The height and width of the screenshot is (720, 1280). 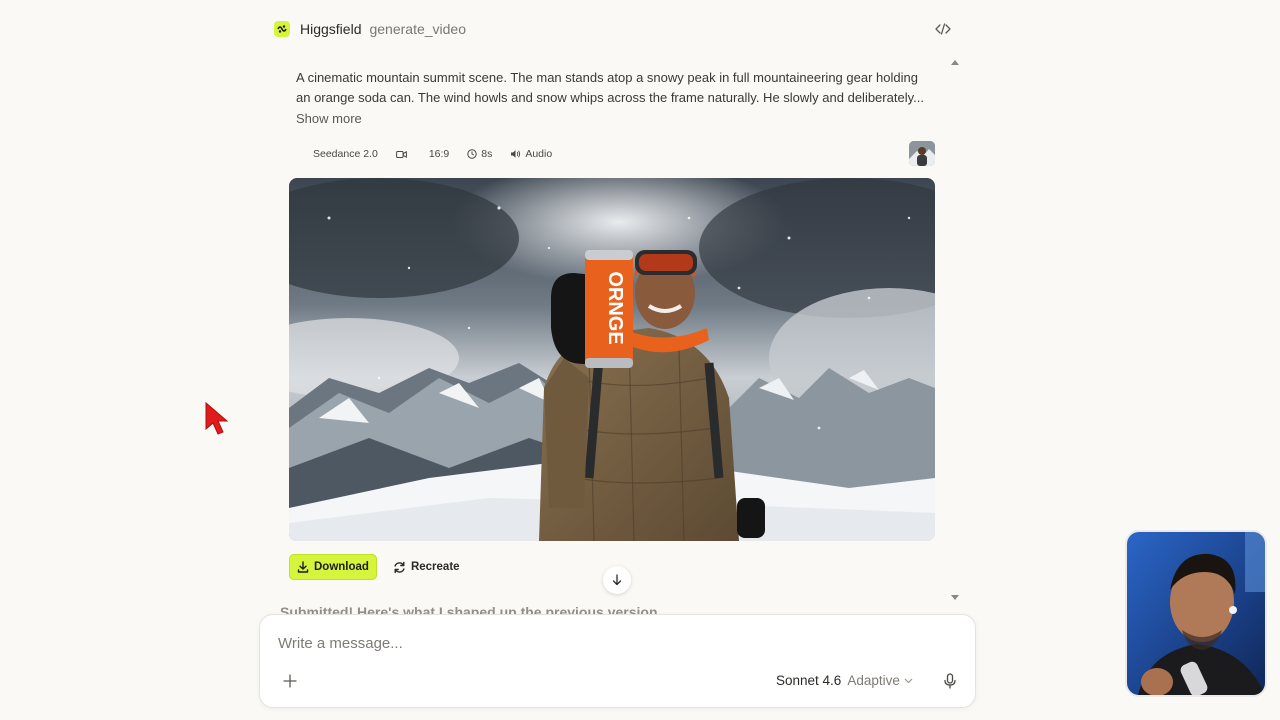 I want to click on duration-tag: 8s, so click(x=479, y=154).